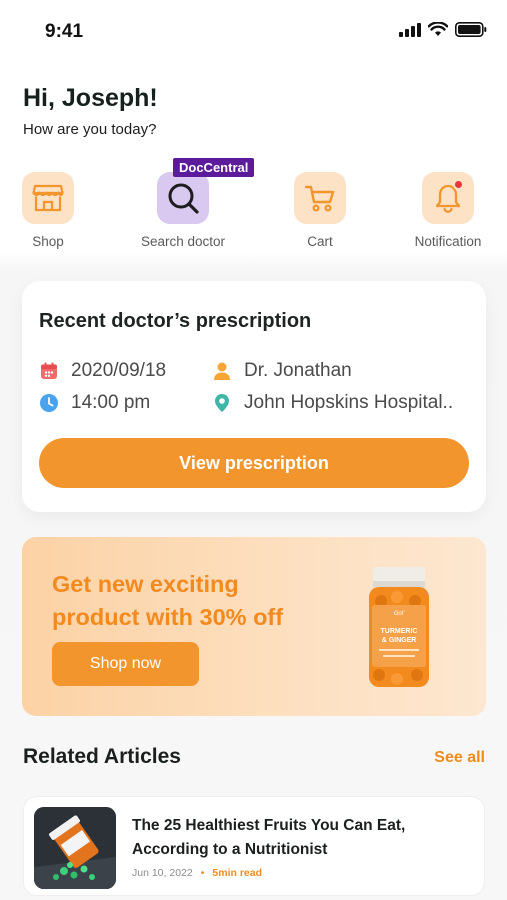 The width and height of the screenshot is (507, 900). What do you see at coordinates (145, 584) in the screenshot?
I see `promo-headline-line1: Get new exciting` at bounding box center [145, 584].